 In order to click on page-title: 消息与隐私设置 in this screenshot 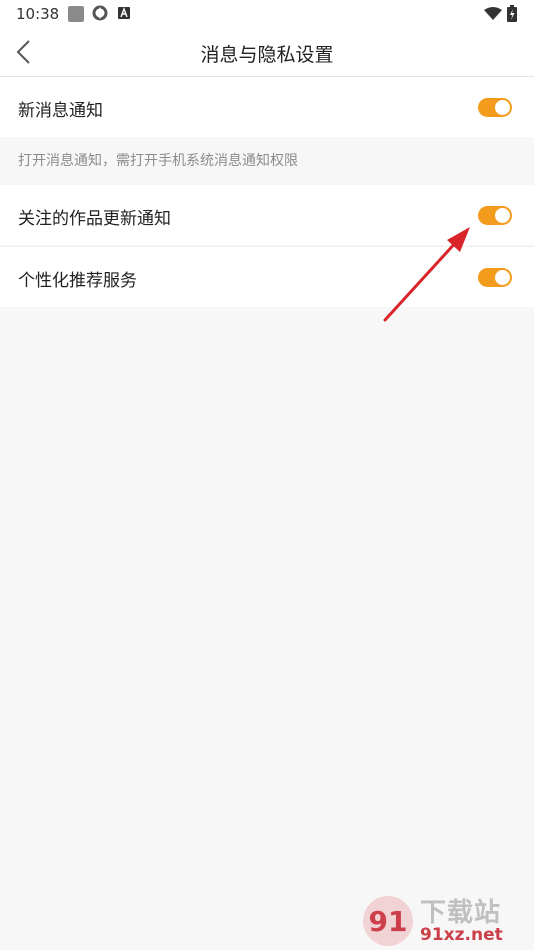, I will do `click(267, 55)`.